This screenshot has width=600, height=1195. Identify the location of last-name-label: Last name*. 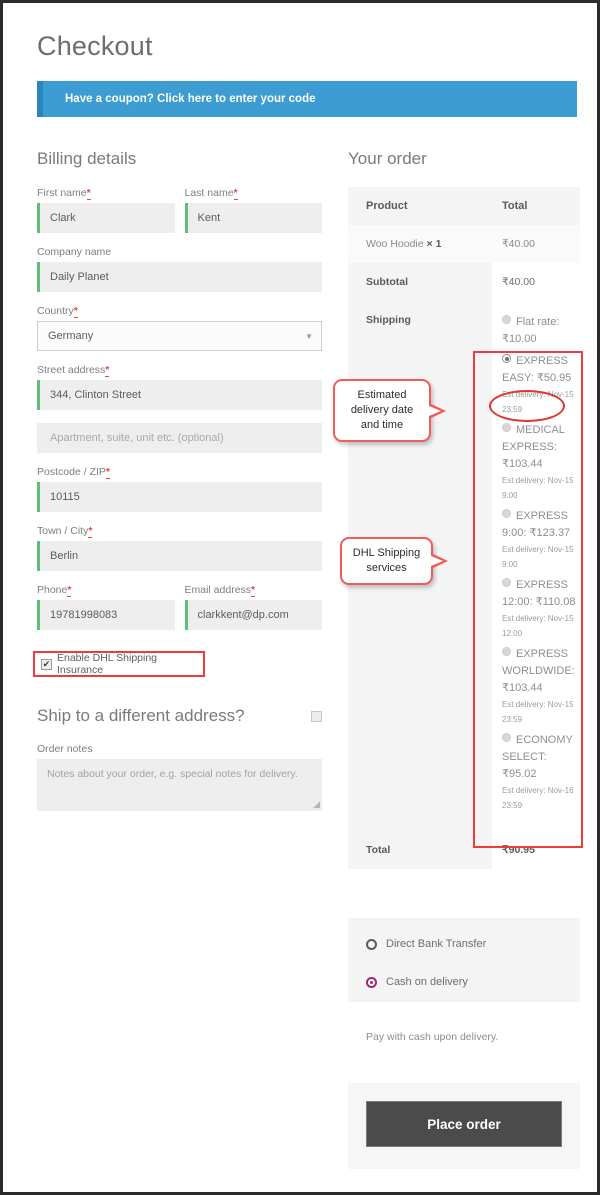
(211, 193).